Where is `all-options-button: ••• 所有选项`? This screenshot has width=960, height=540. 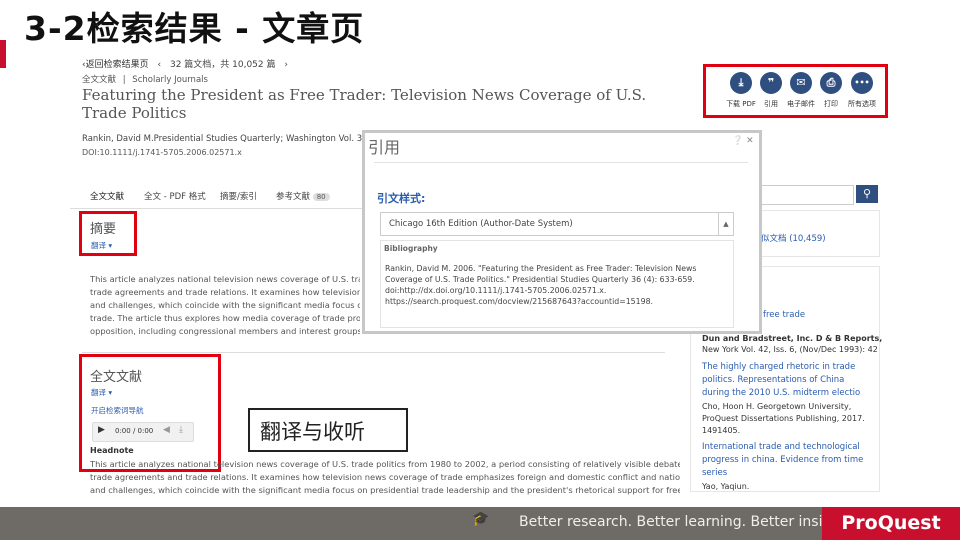
all-options-button: ••• 所有选项 is located at coordinates (862, 90).